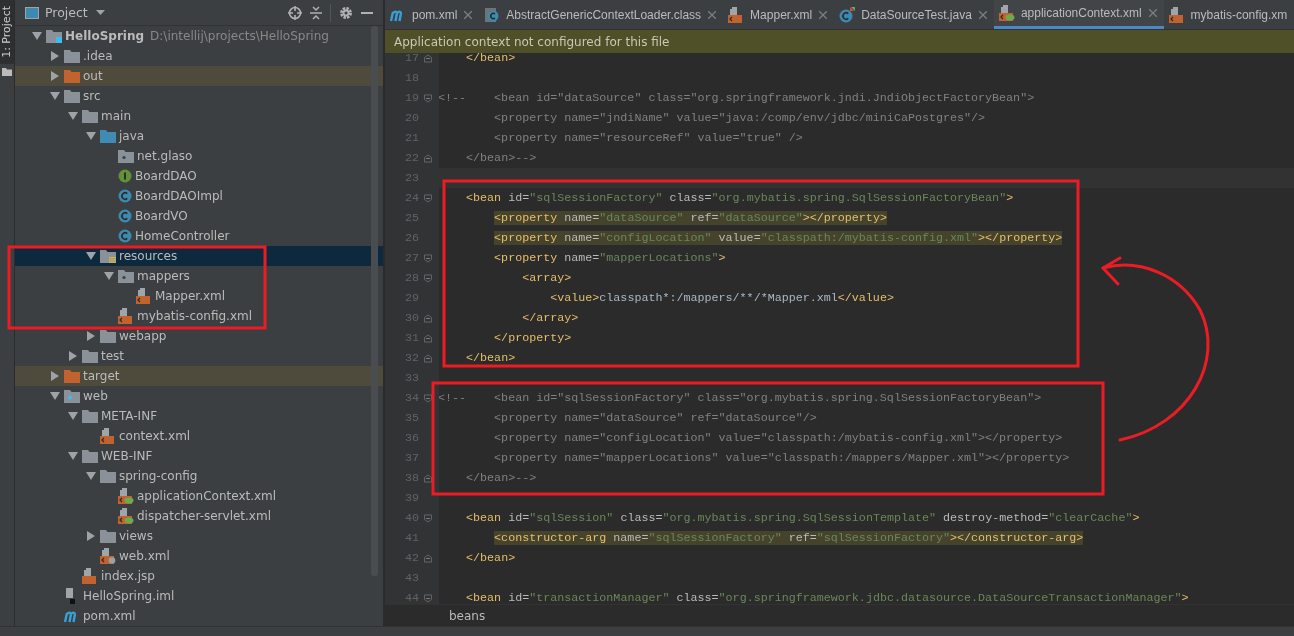 The width and height of the screenshot is (1294, 636). I want to click on tree-item: java, so click(199, 136).